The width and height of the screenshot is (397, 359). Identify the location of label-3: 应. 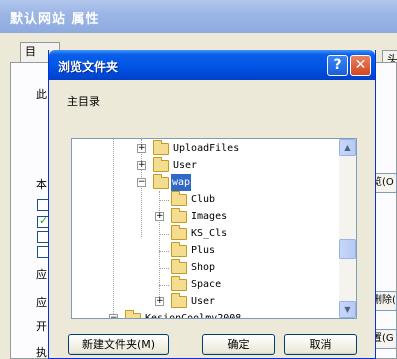
(41, 302).